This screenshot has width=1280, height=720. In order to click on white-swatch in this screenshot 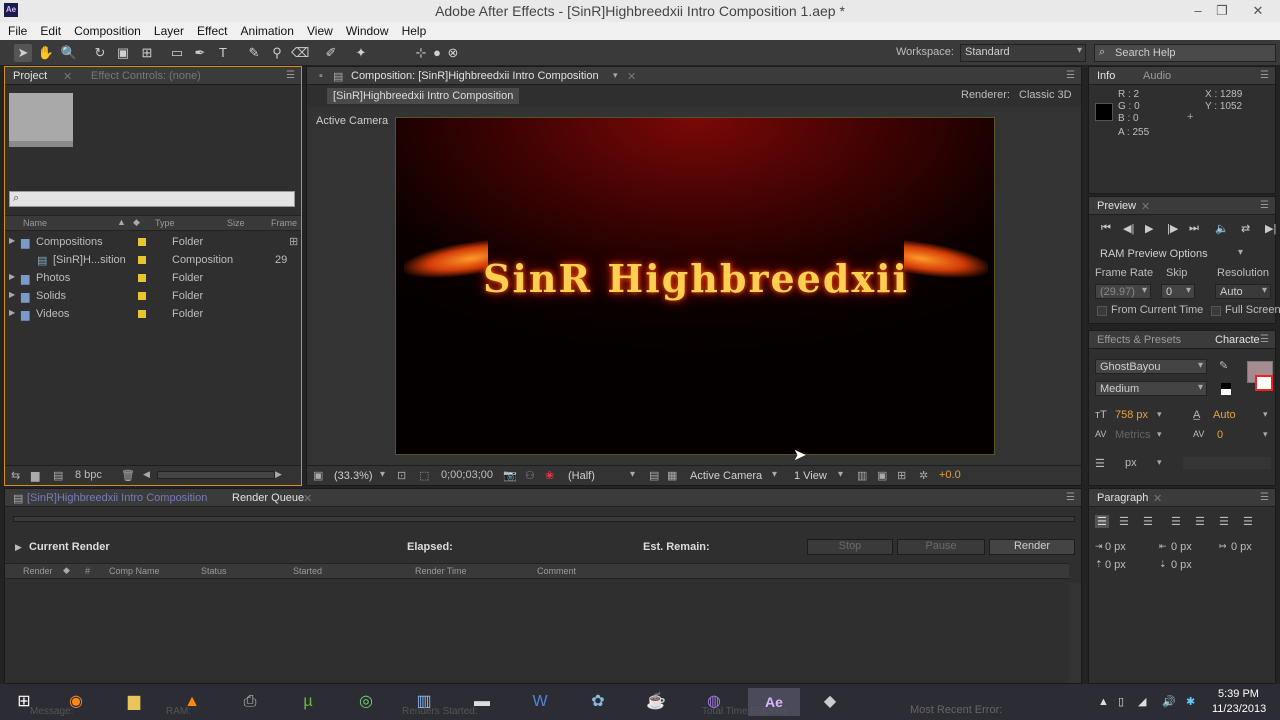, I will do `click(1226, 392)`.